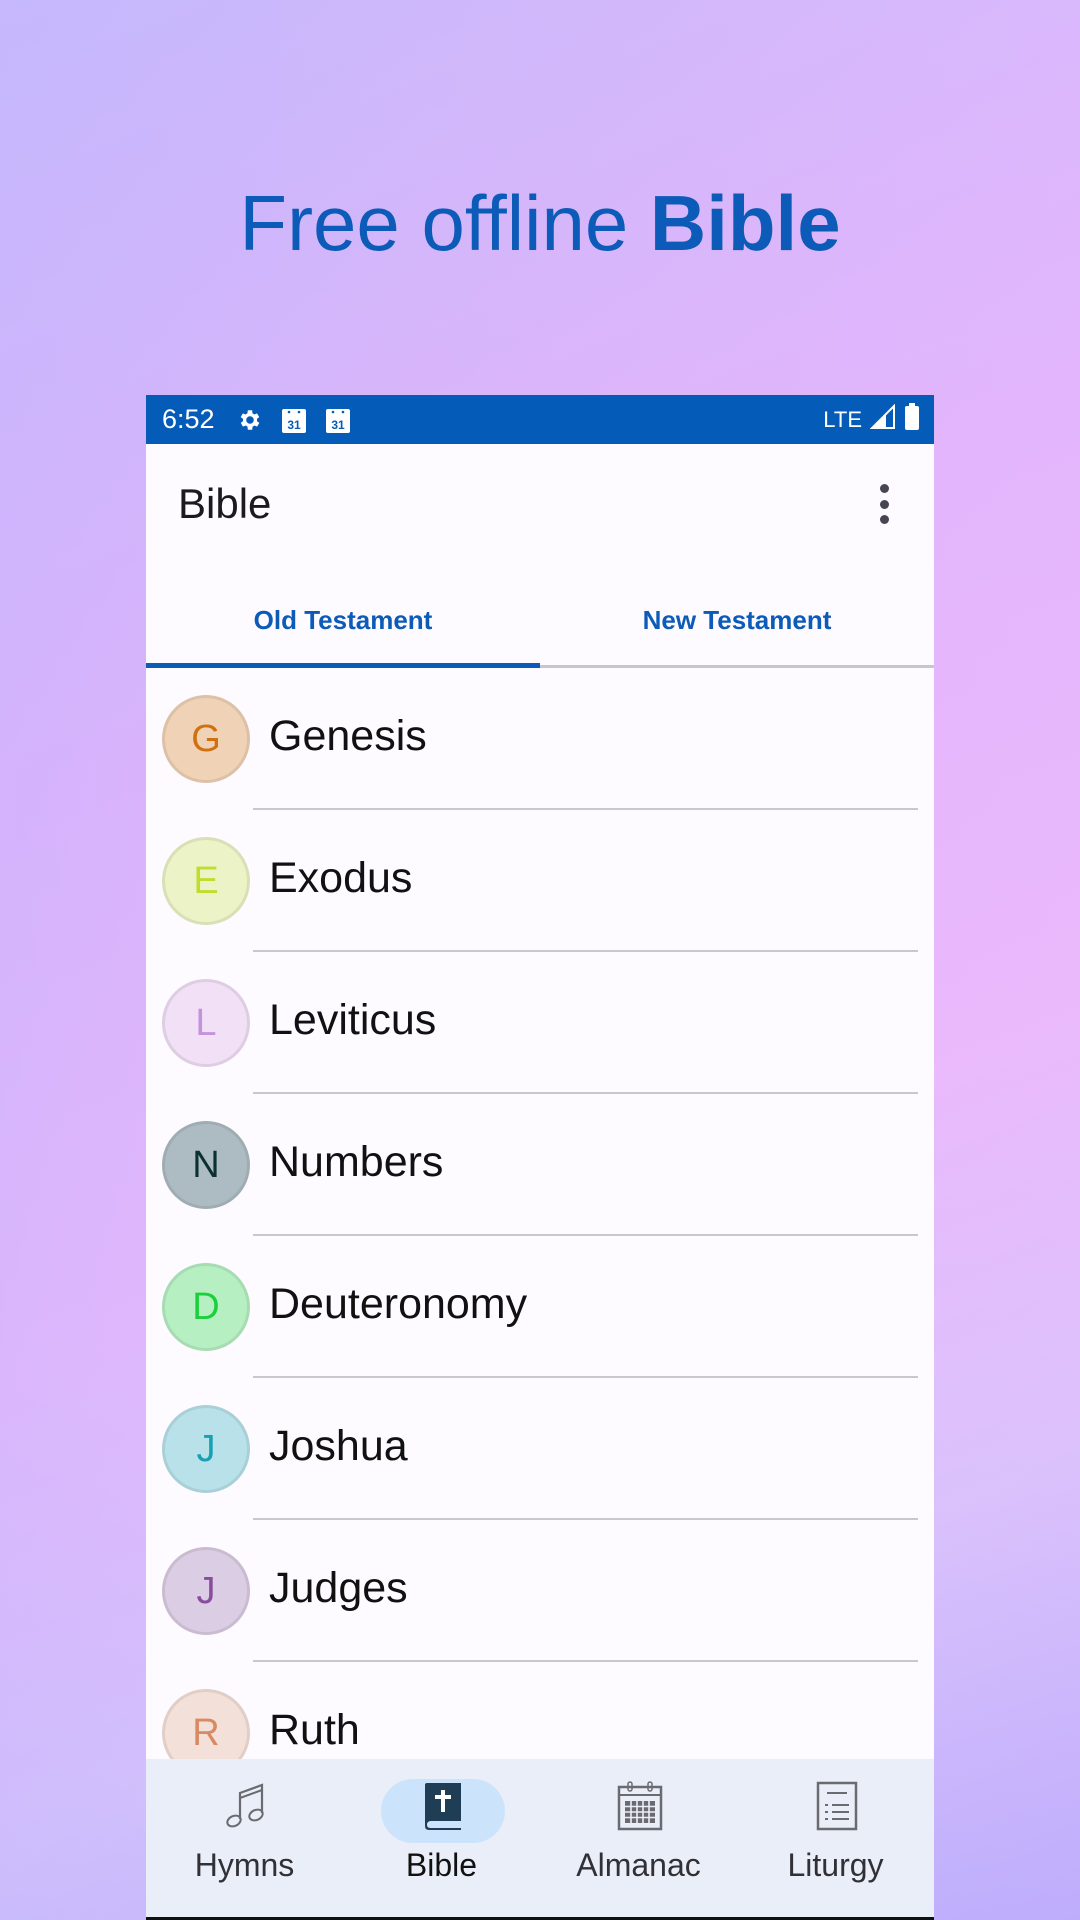  What do you see at coordinates (353, 1020) in the screenshot?
I see `book-name: Leviticus` at bounding box center [353, 1020].